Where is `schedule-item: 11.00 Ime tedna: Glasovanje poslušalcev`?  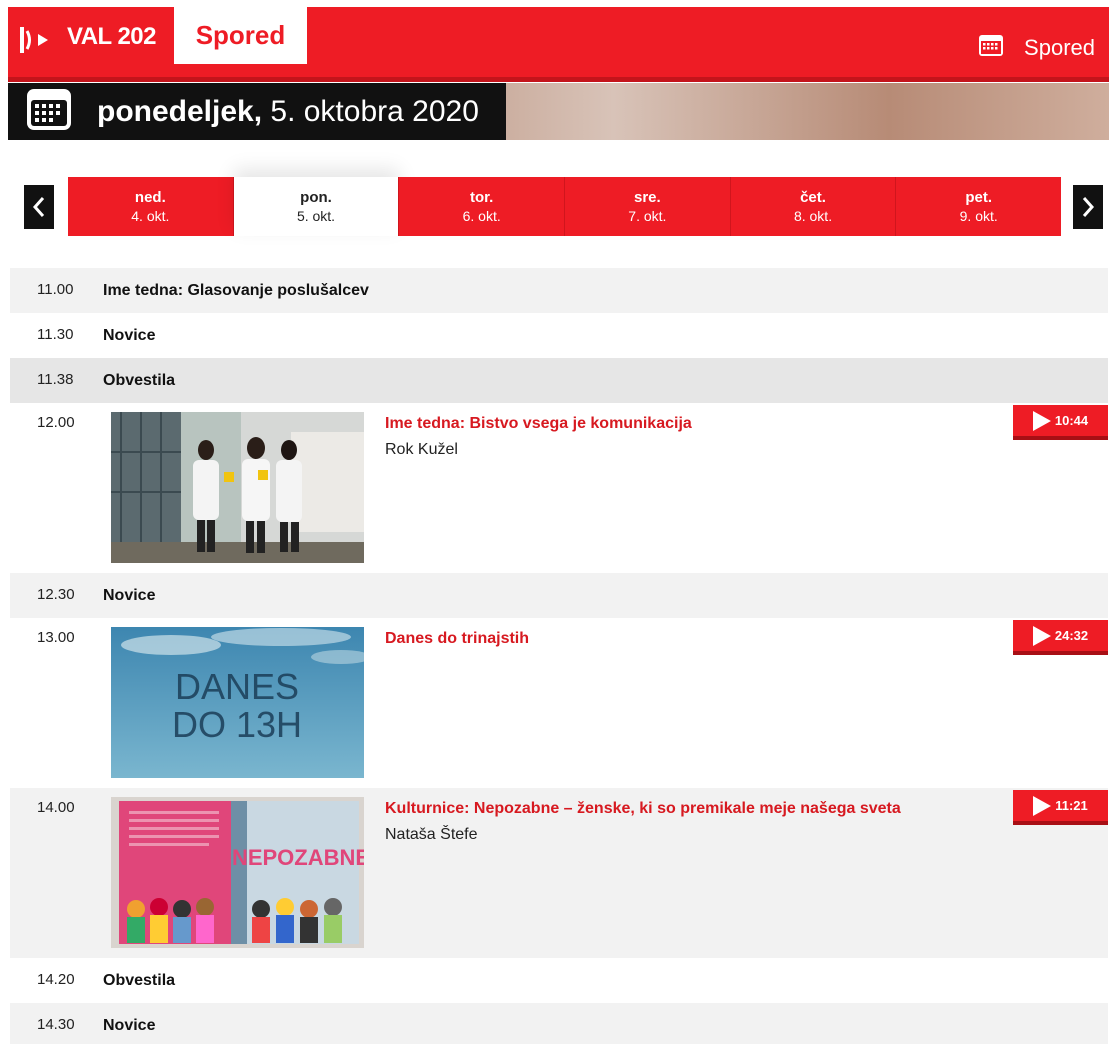 schedule-item: 11.00 Ime tedna: Glasovanje poslušalcev is located at coordinates (559, 290).